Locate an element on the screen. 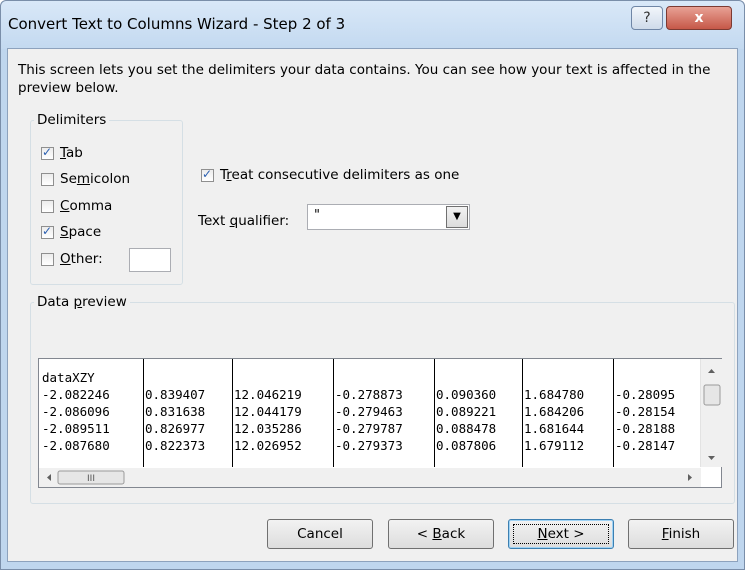 Image resolution: width=745 pixels, height=570 pixels. scroll-left-arrow-icon is located at coordinates (49, 477).